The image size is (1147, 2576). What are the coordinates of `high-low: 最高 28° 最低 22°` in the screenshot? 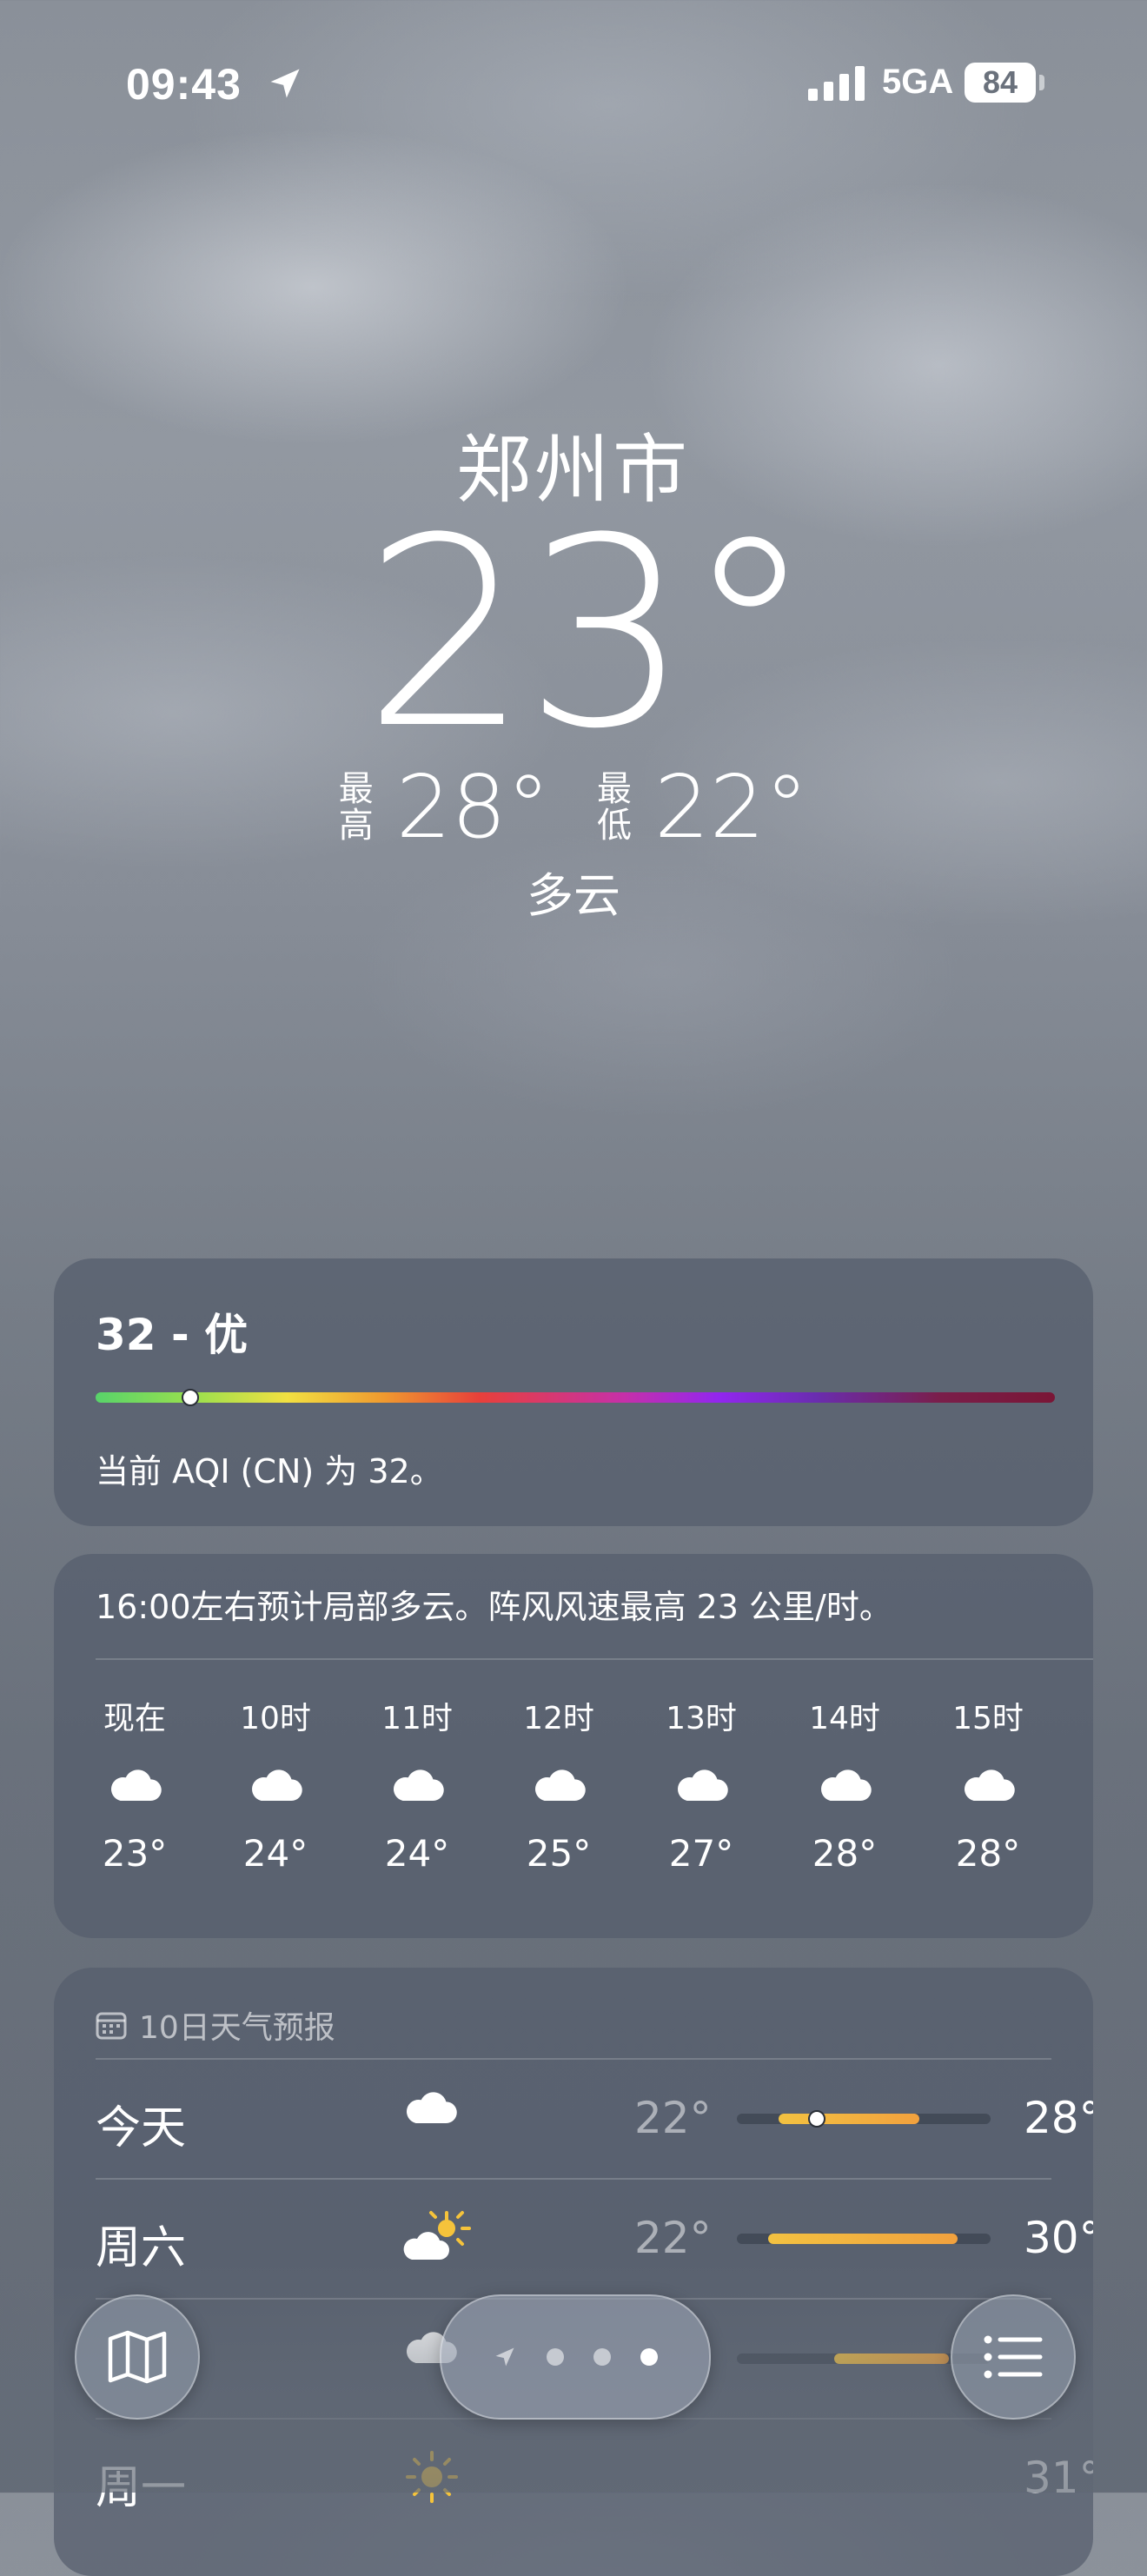 It's located at (573, 807).